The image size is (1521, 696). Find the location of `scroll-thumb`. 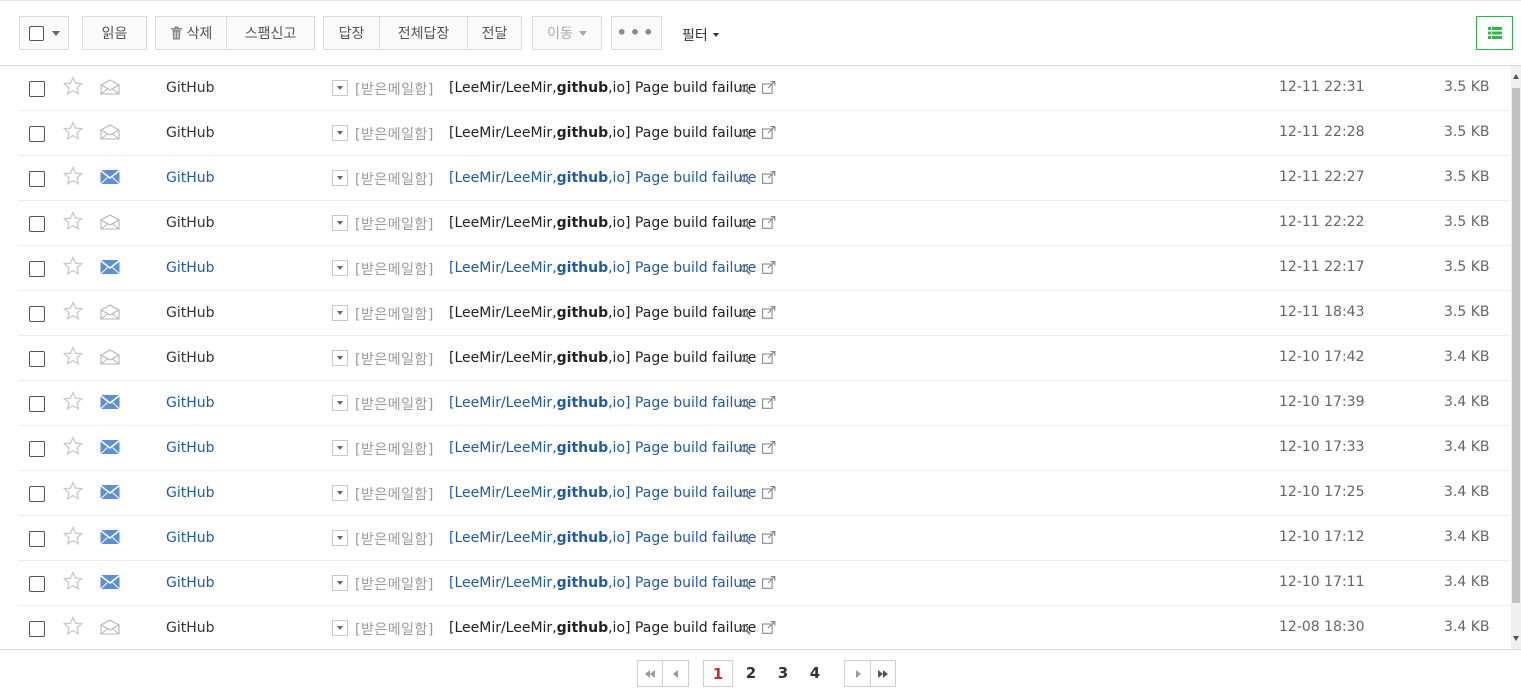

scroll-thumb is located at coordinates (1516, 345).